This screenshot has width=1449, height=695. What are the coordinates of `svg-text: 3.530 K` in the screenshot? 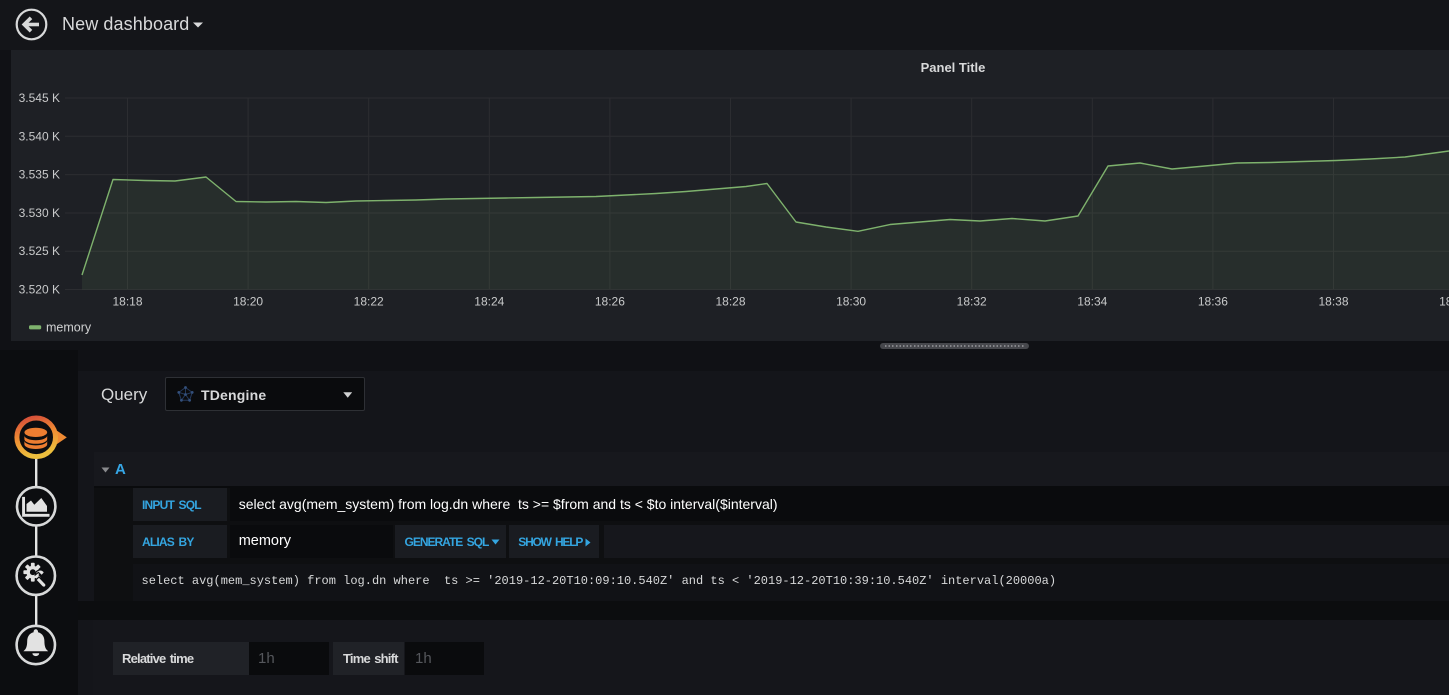 It's located at (39, 213).